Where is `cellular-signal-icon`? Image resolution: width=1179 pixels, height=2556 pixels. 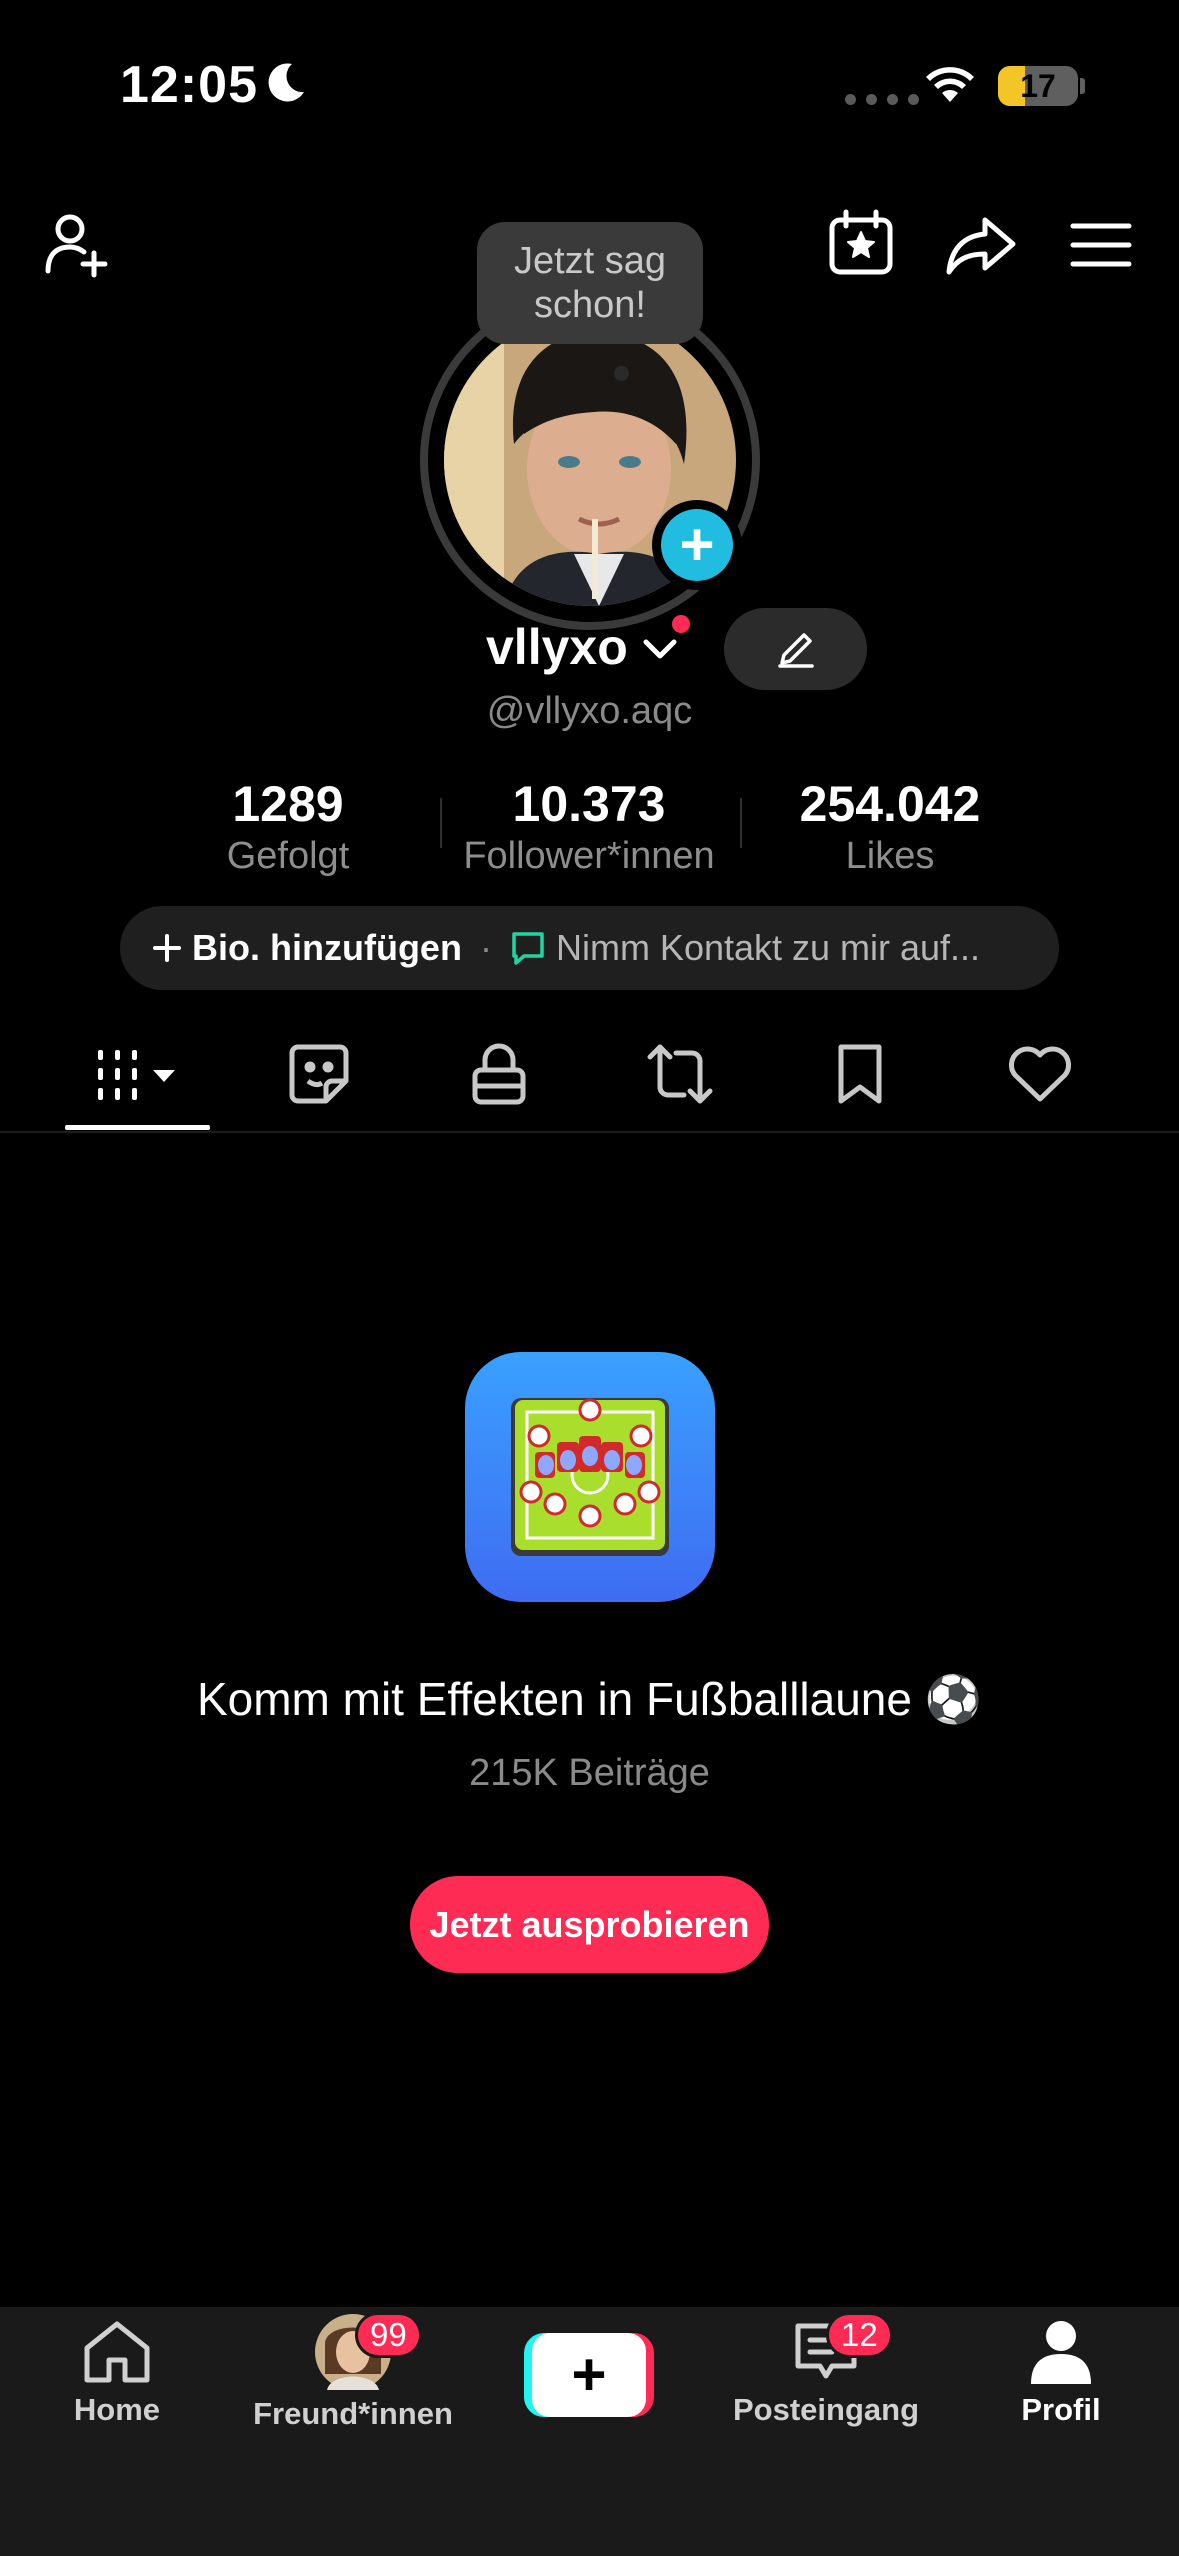
cellular-signal-icon is located at coordinates (882, 99).